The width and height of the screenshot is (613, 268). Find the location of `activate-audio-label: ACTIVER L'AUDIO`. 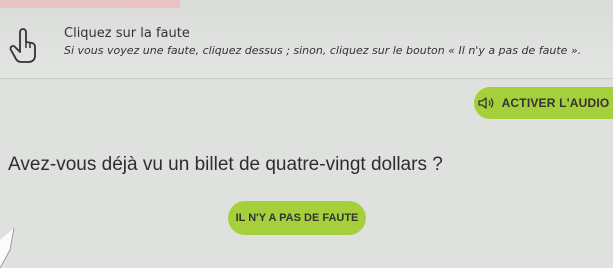

activate-audio-label: ACTIVER L'AUDIO is located at coordinates (555, 103).